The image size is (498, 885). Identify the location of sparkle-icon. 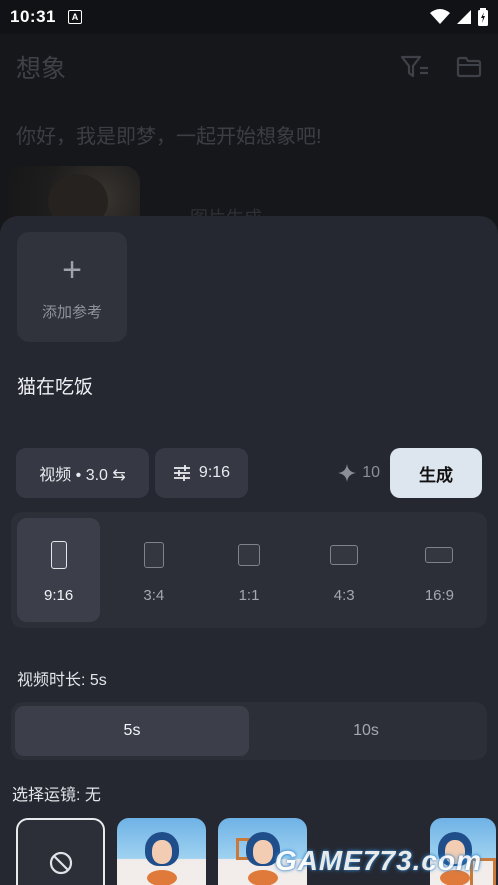
(347, 473).